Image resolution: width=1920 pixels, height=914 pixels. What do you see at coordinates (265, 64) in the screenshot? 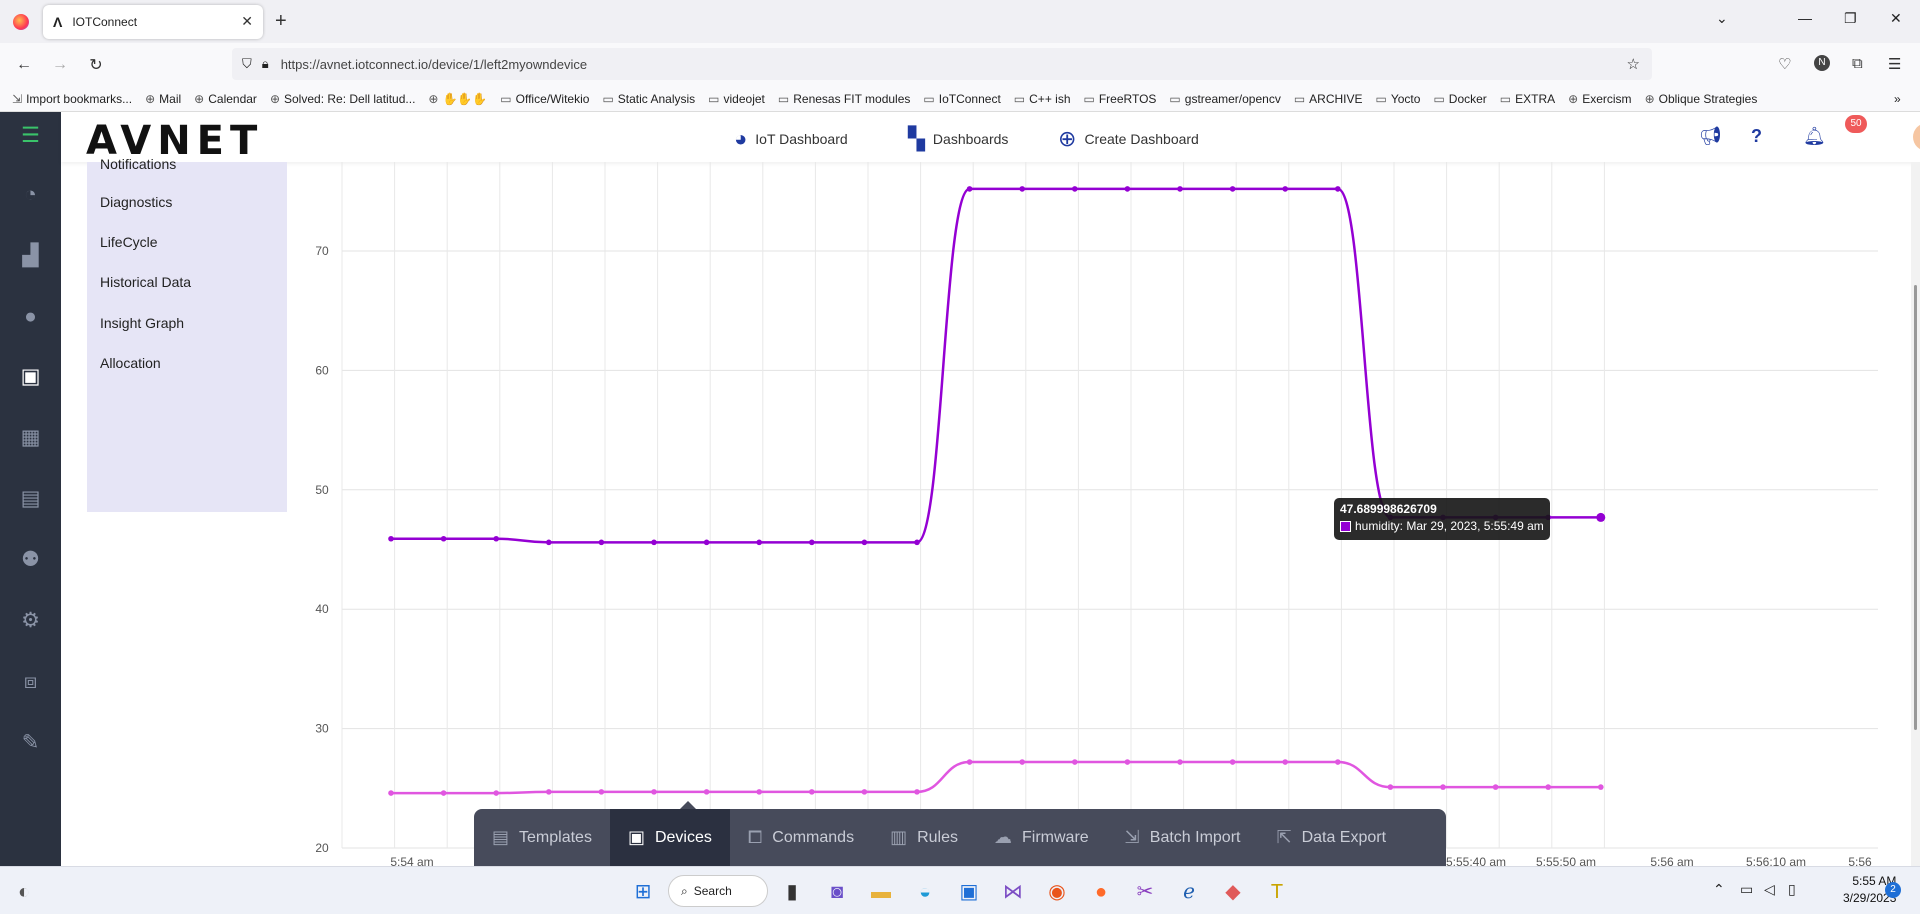
I see `lock-icon: 🔒︎` at bounding box center [265, 64].